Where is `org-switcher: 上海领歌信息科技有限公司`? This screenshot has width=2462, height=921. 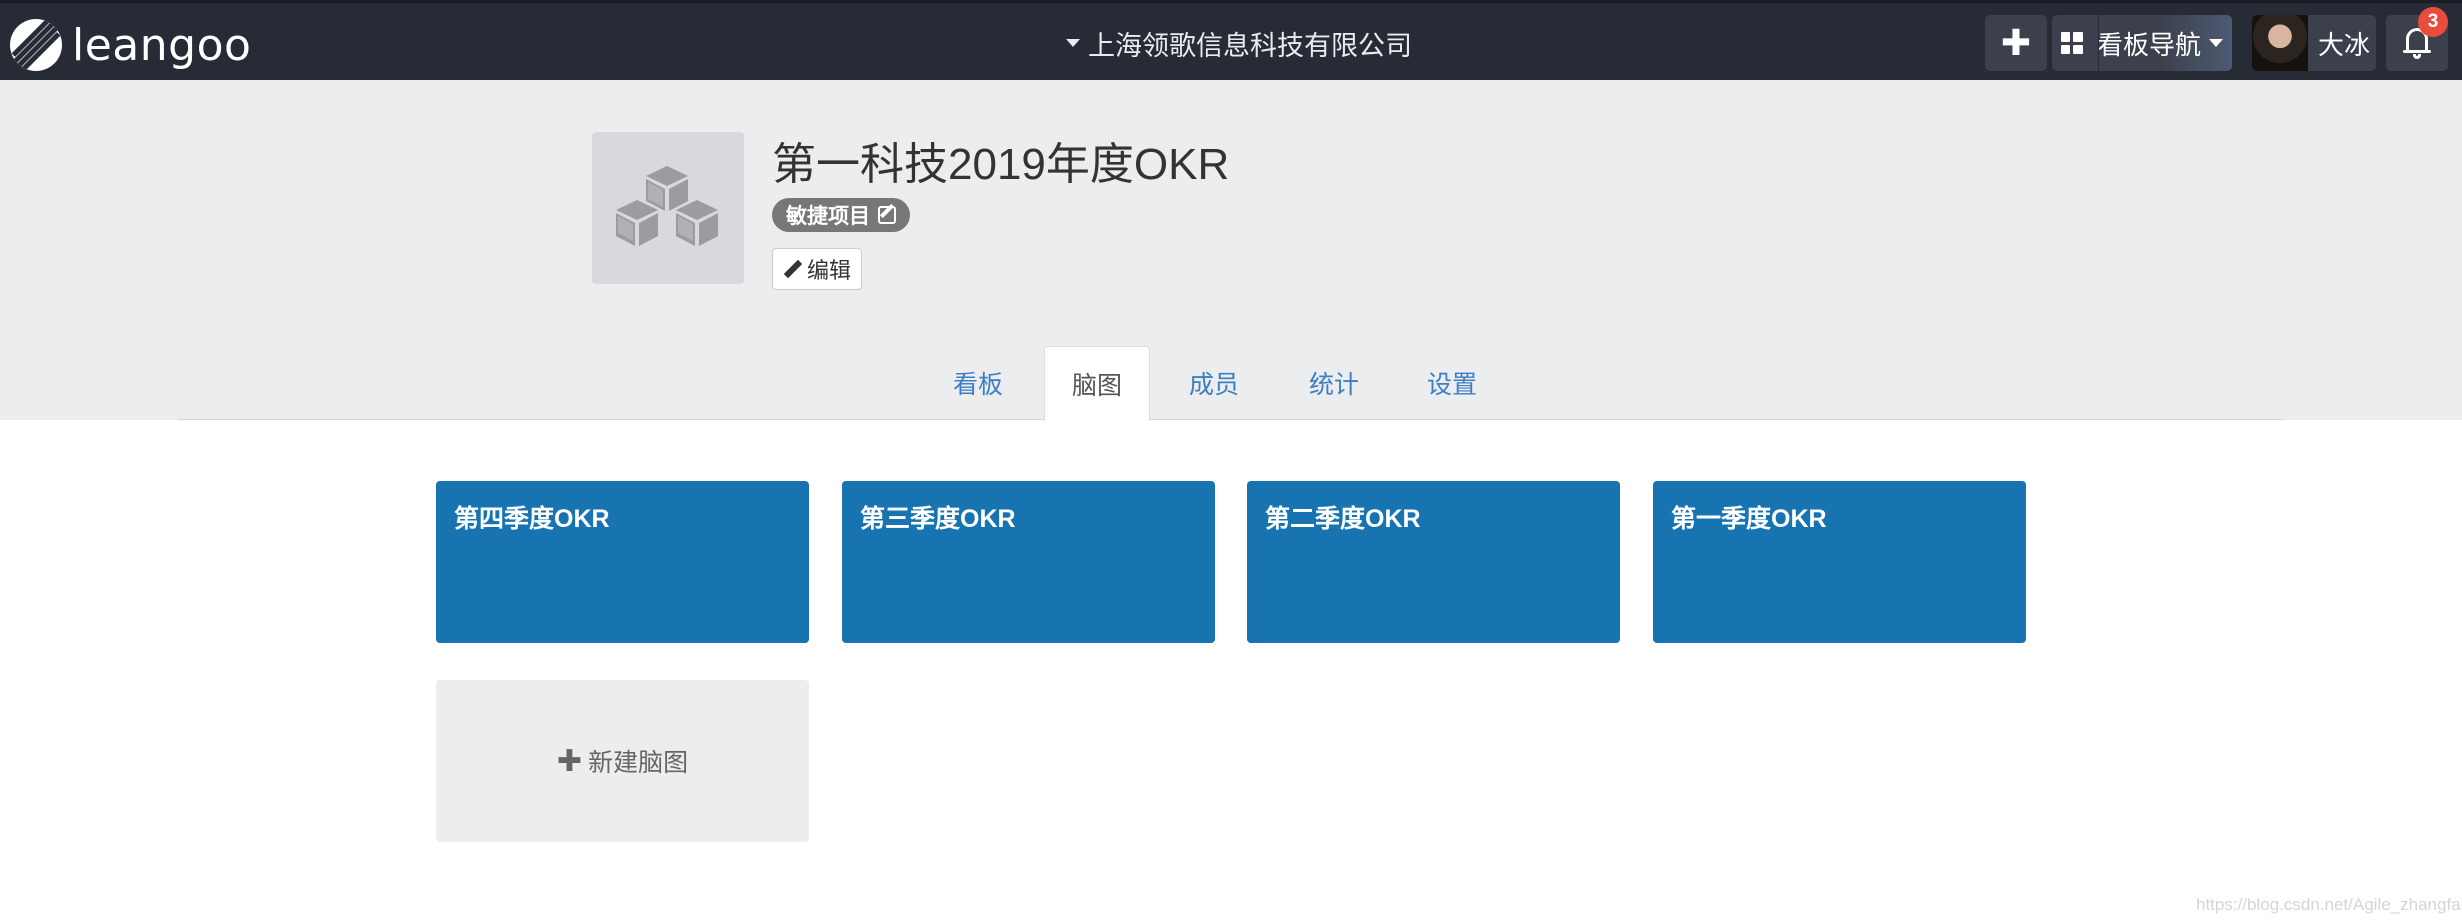 org-switcher: 上海领歌信息科技有限公司 is located at coordinates (1239, 43).